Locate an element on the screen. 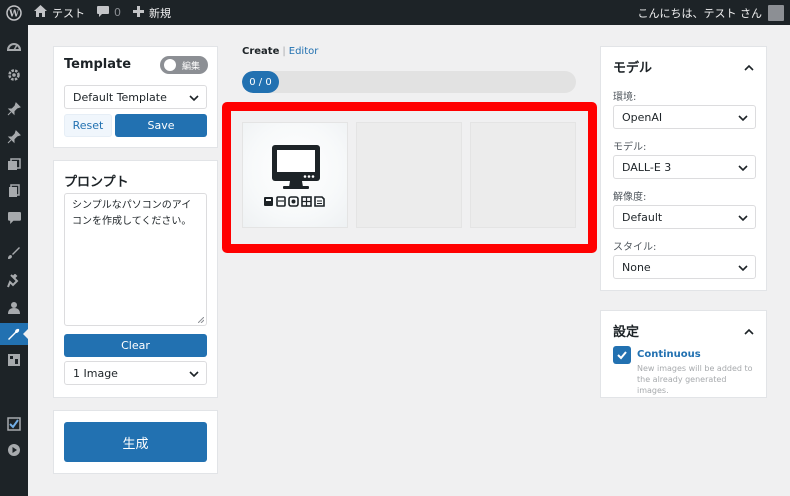 Image resolution: width=790 pixels, height=496 pixels. admin-sidebar is located at coordinates (14, 260).